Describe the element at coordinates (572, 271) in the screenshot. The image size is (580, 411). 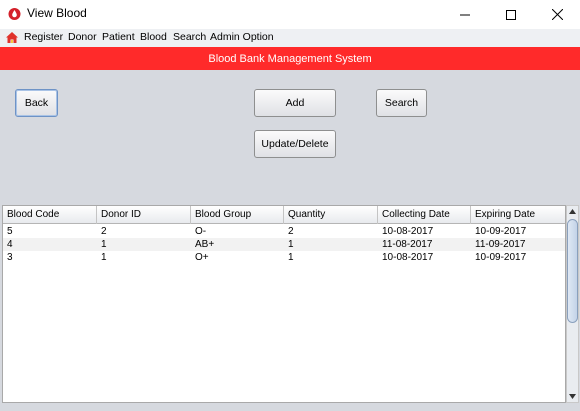
I see `scroll-thumb` at that location.